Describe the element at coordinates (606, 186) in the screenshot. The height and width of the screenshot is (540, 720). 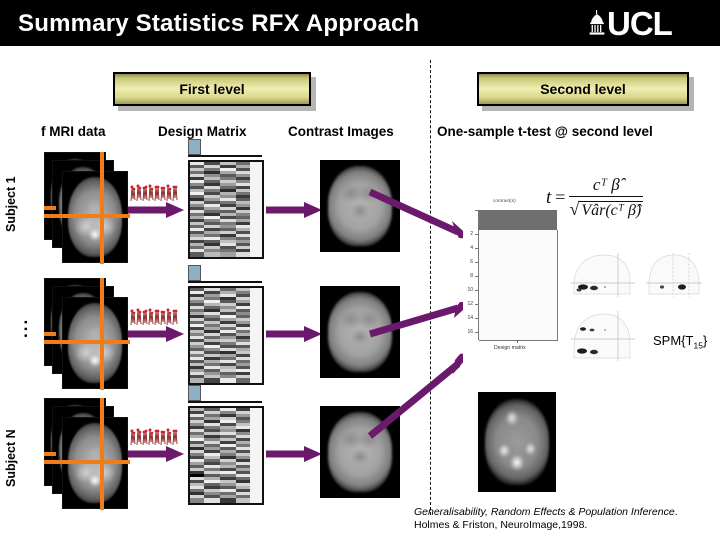
I see `formula-numerator: cᵀ β̂` at that location.